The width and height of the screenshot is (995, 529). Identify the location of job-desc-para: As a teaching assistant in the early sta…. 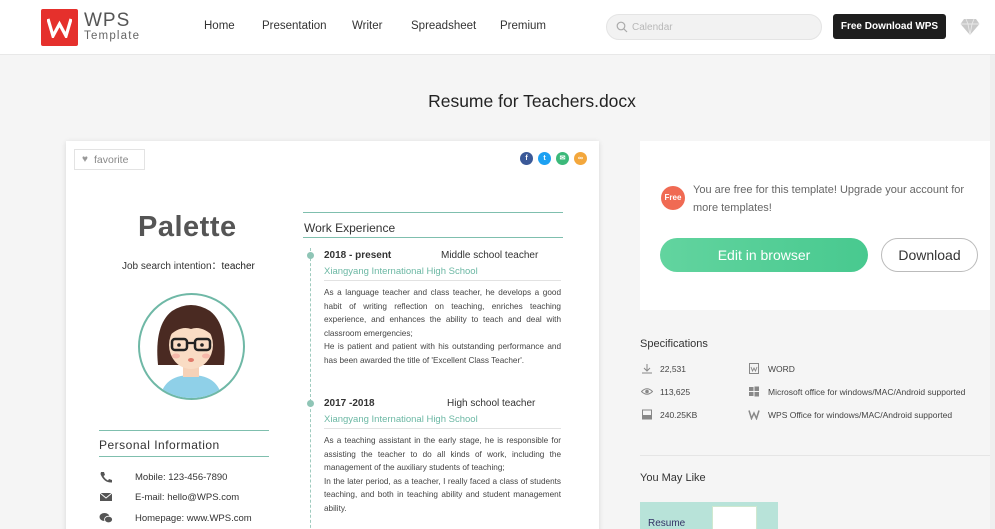
(442, 454).